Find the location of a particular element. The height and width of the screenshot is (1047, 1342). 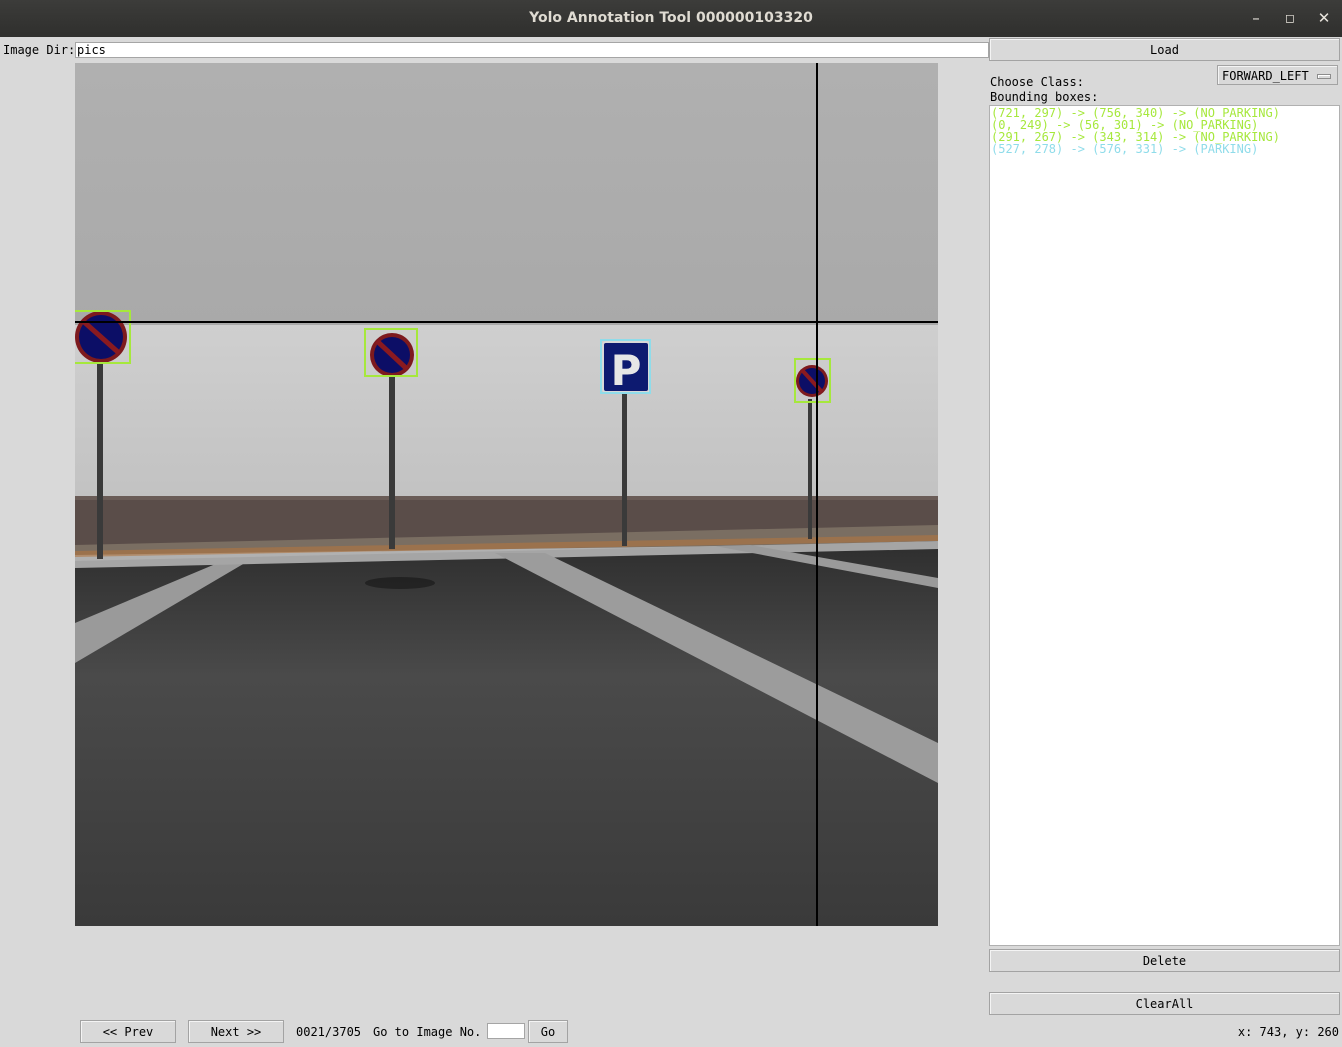

load-button: Load is located at coordinates (1164, 49).